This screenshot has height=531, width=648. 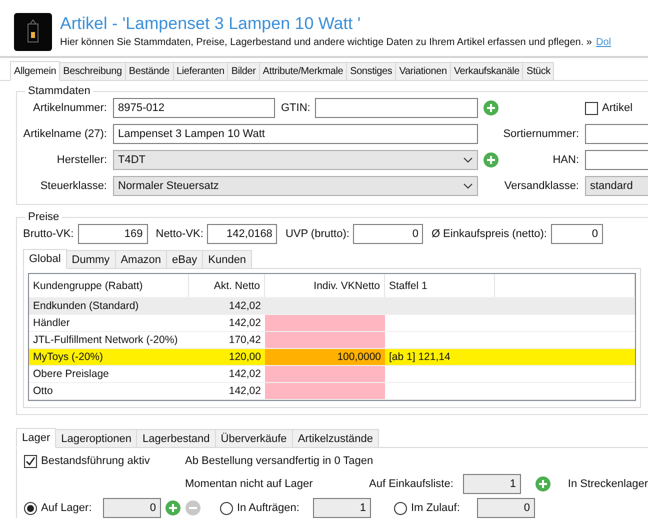 I want to click on tab: Kunden, so click(x=227, y=259).